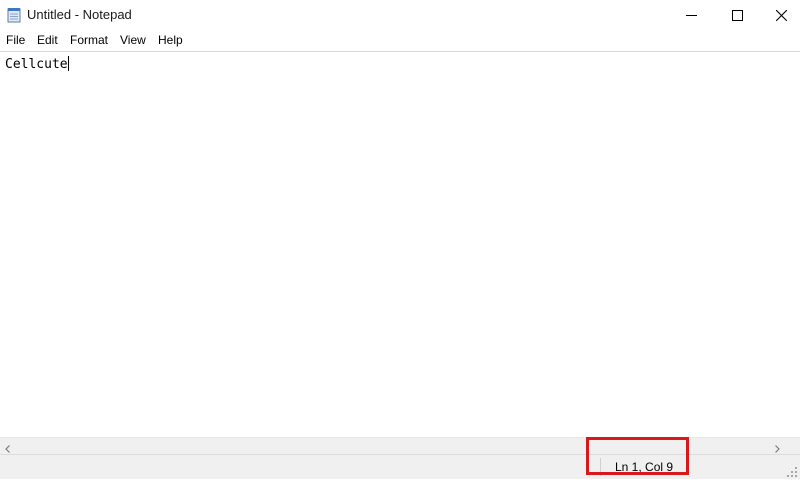 The width and height of the screenshot is (800, 483). I want to click on vertical-scrollbar, so click(791, 245).